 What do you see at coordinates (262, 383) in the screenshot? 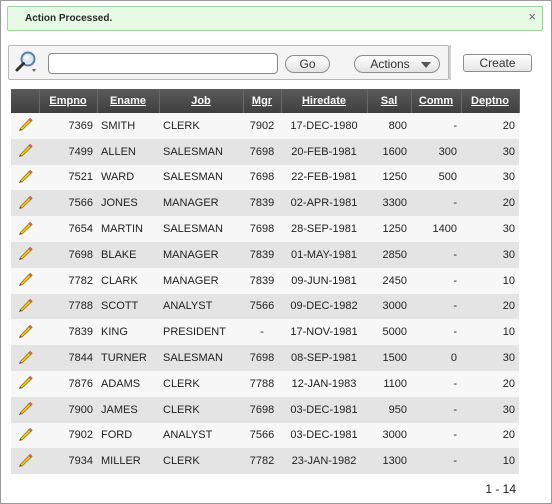
I see `cell-mgr: 7788` at bounding box center [262, 383].